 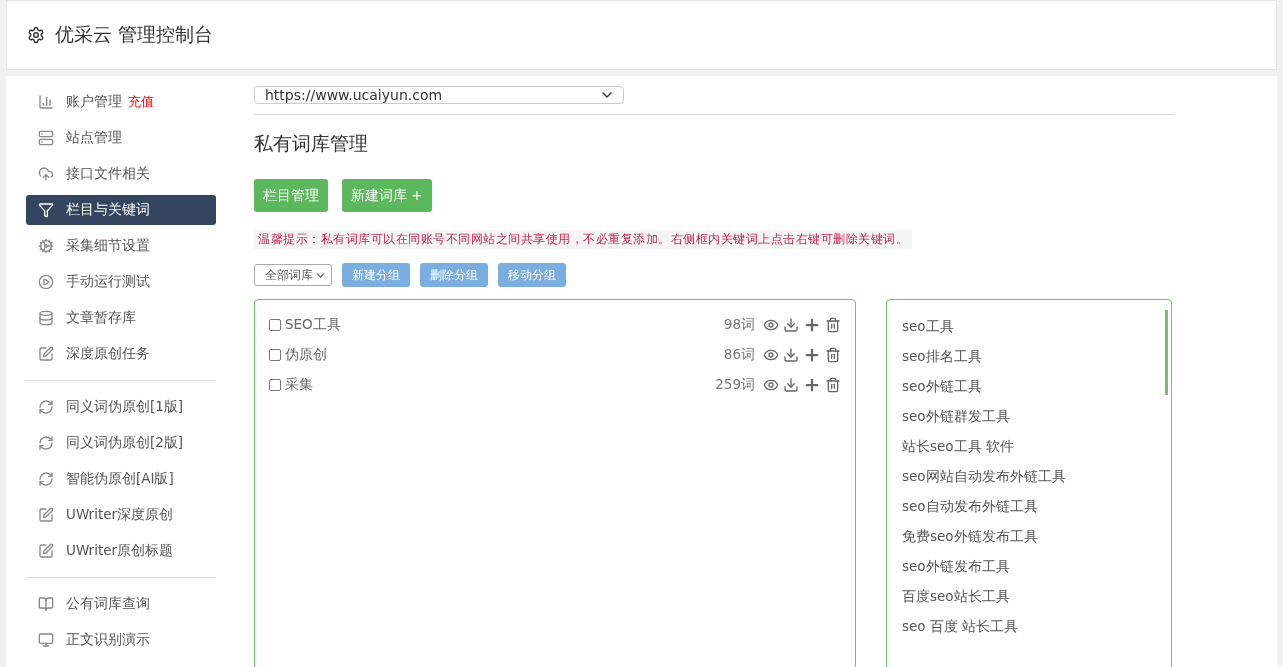 I want to click on keyword-item: seo外链群发工具, so click(x=1029, y=417).